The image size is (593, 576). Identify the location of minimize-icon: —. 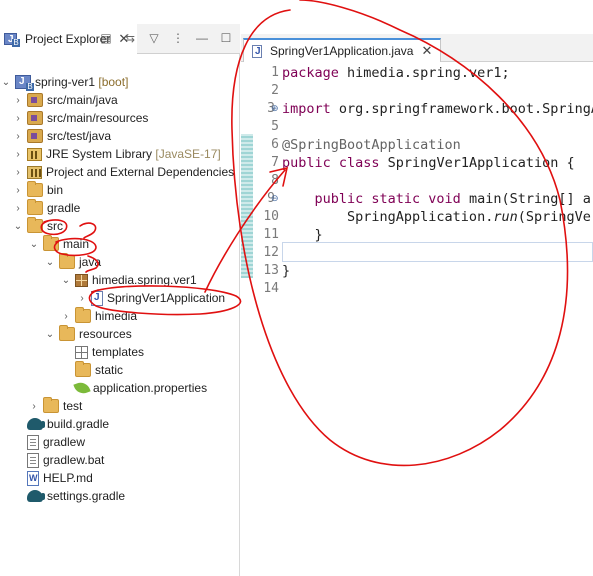
(202, 38).